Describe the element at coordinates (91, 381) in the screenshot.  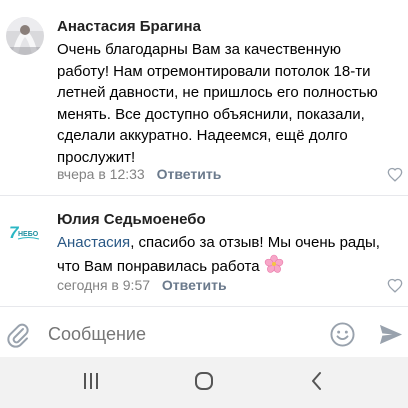
I see `recent-apps-icon` at that location.